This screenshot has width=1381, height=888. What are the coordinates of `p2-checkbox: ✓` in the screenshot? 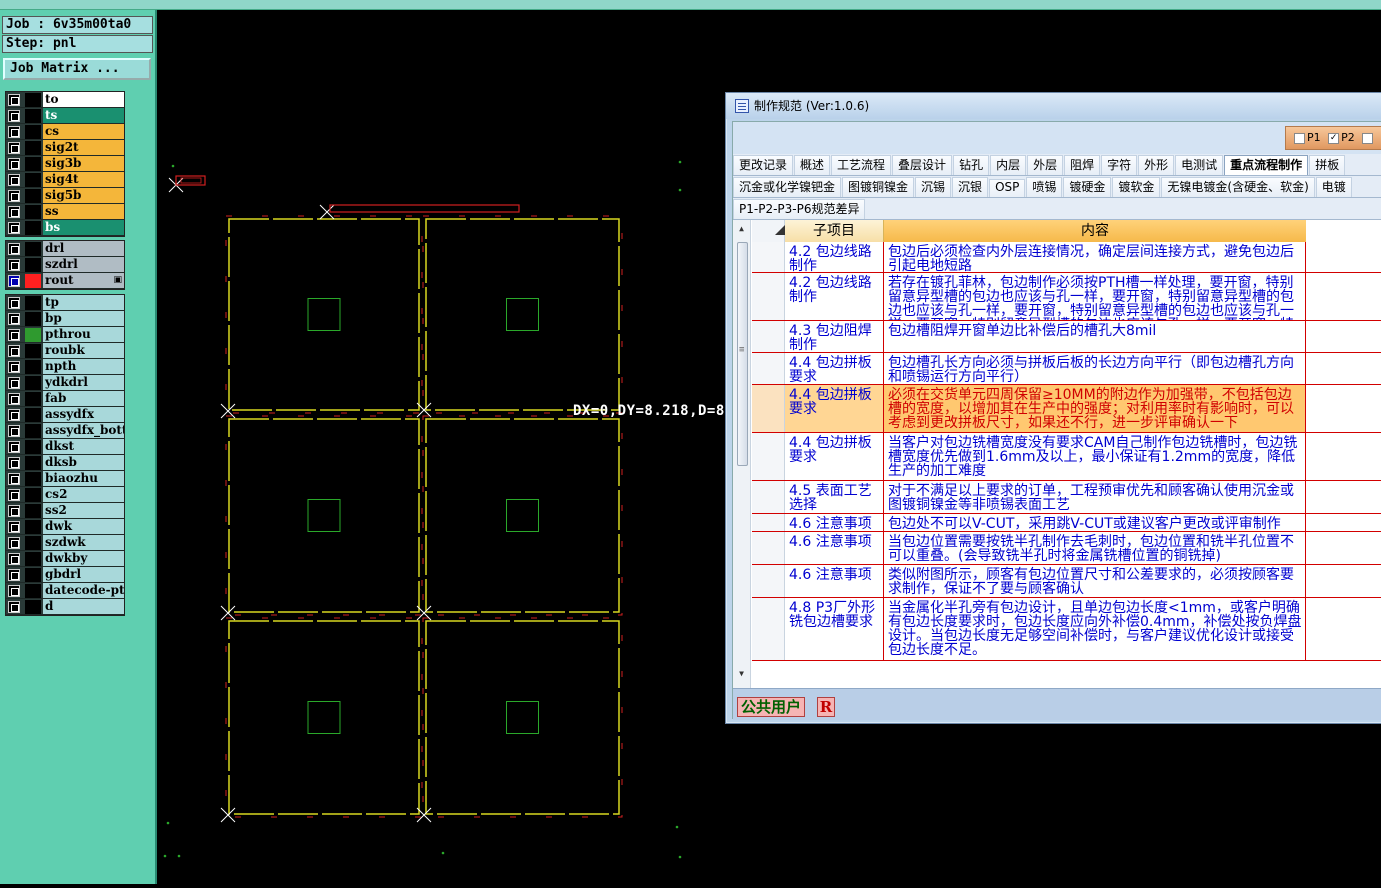 It's located at (1334, 138).